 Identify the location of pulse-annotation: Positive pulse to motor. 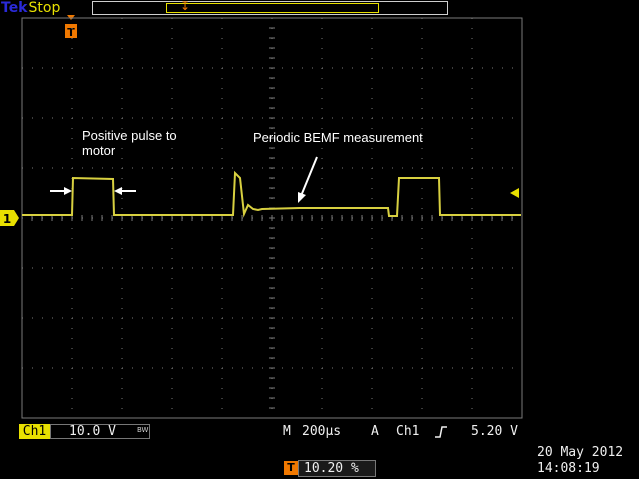
(129, 143).